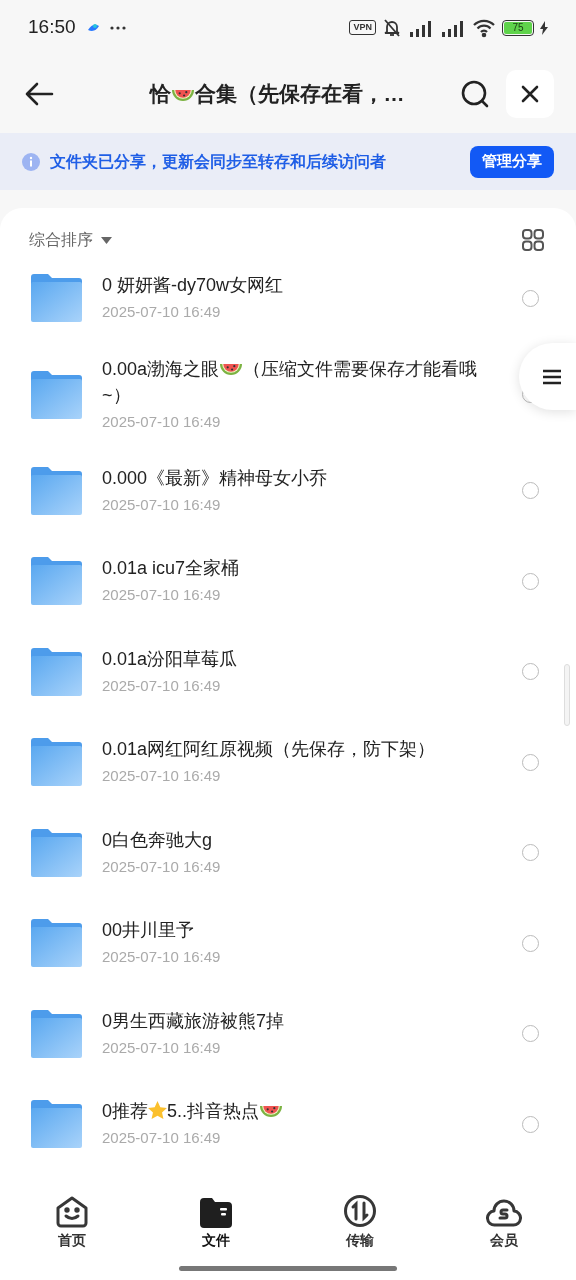  I want to click on folder-row: 00井川里予 2025-07-10 16:49, so click(288, 943).